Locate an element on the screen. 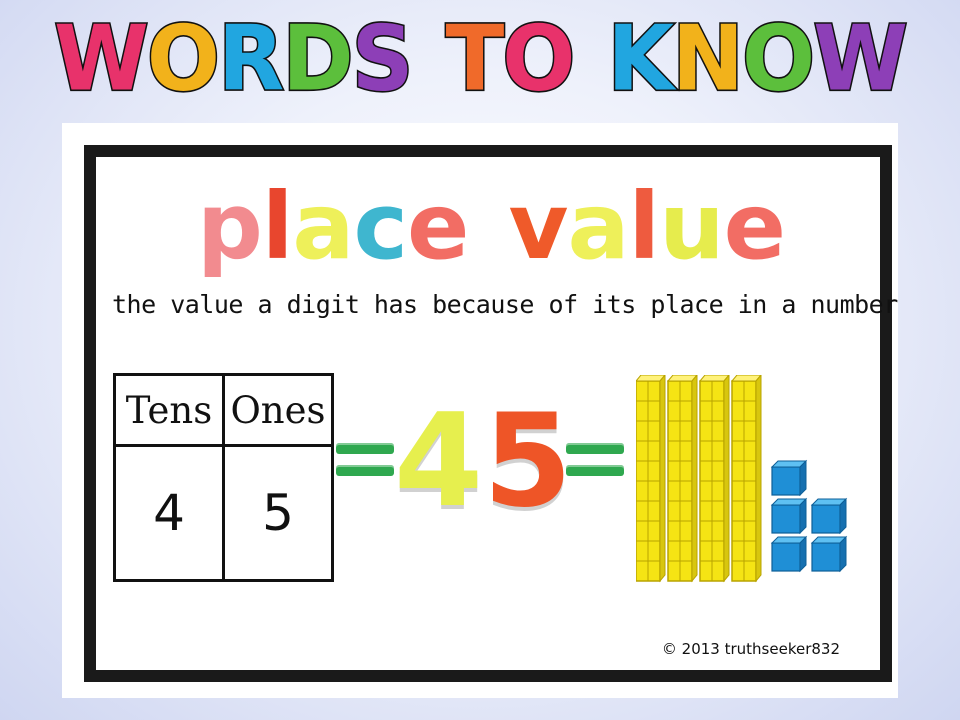 This screenshot has width=960, height=720. banner-word: WORDS is located at coordinates (234, 59).